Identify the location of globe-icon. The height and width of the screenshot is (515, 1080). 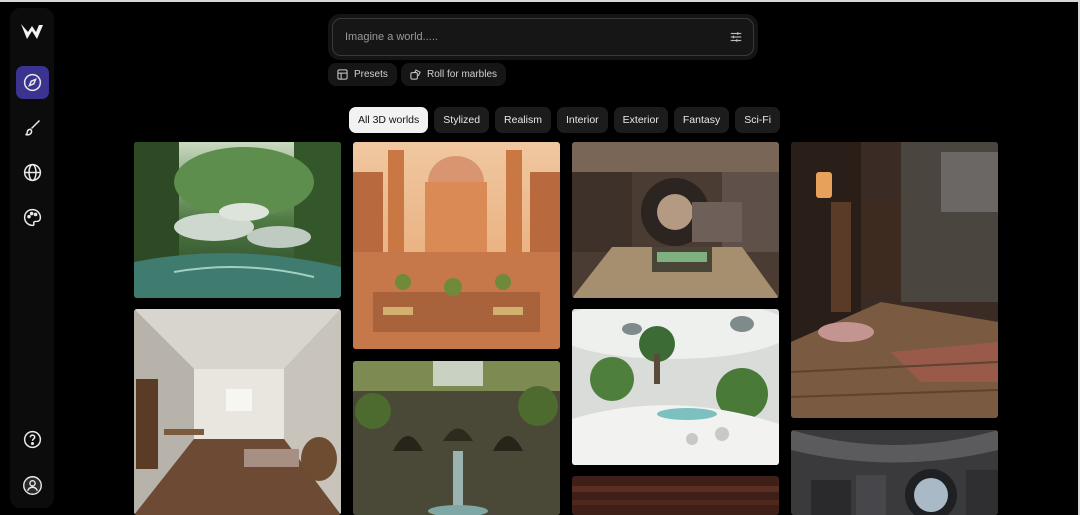
(32, 172).